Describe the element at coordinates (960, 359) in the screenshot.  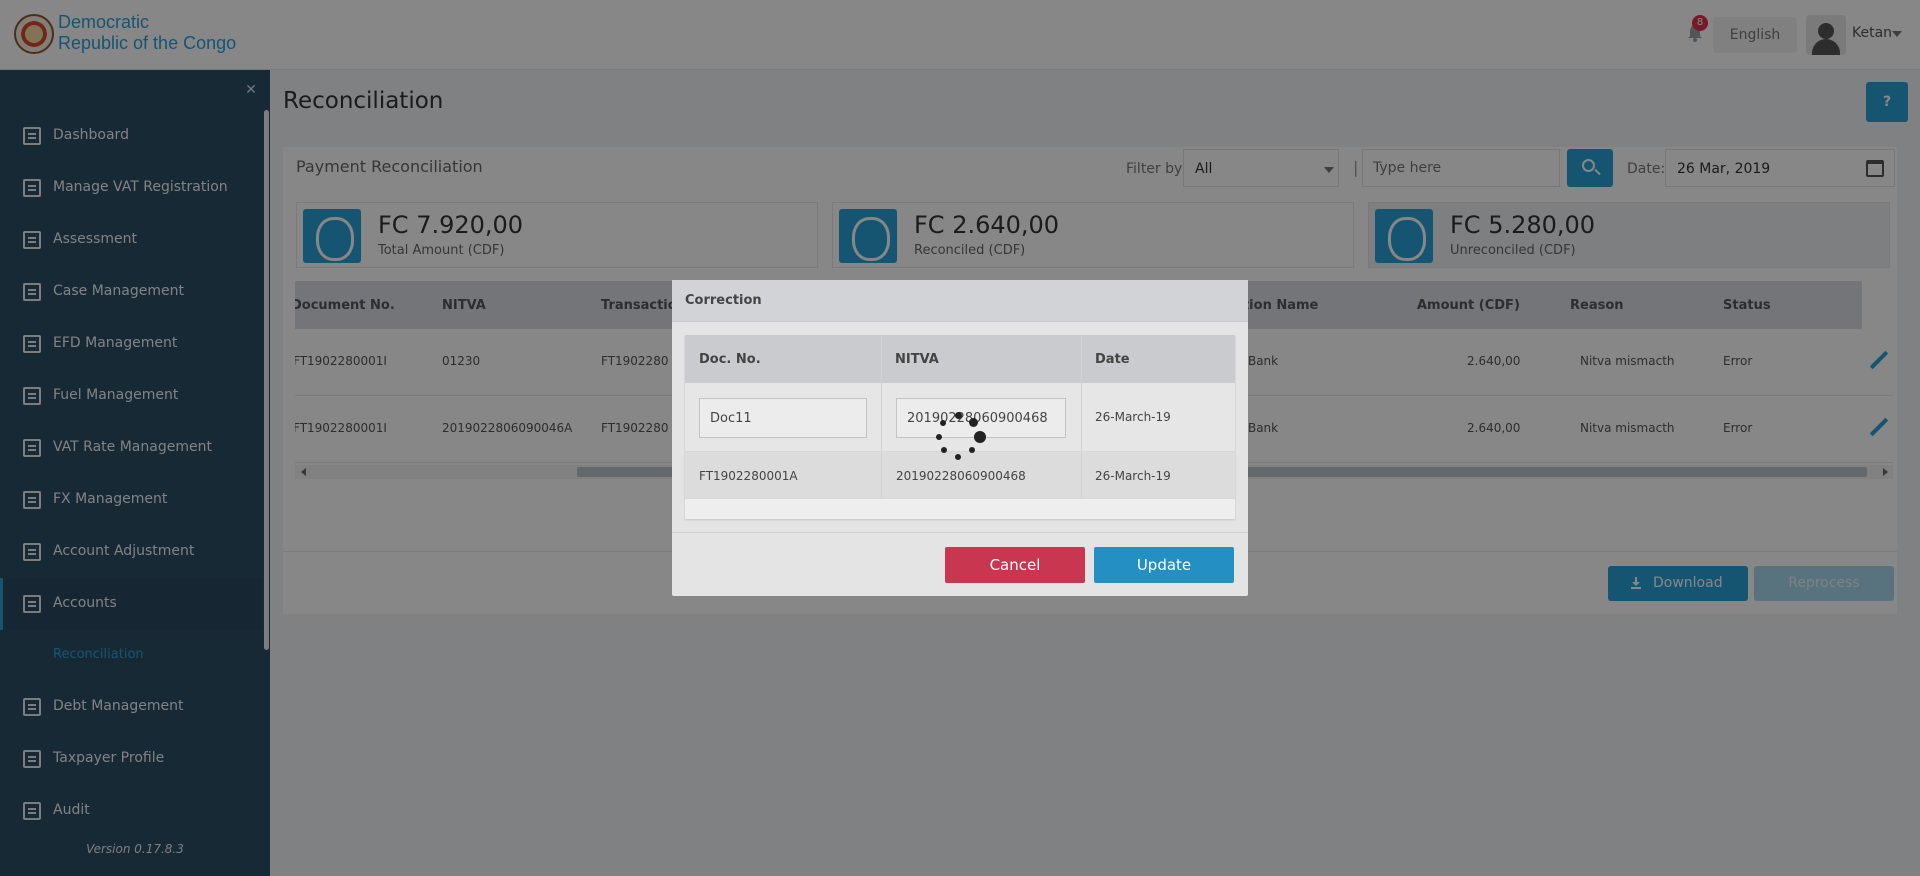
I see `correction-table-header: Doc. No. NITVA Date` at that location.